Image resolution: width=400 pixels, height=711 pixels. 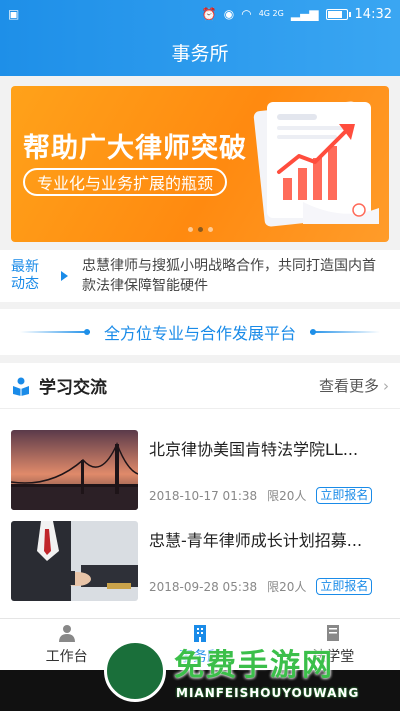 I want to click on network-label: 4G 2G, so click(x=271, y=13).